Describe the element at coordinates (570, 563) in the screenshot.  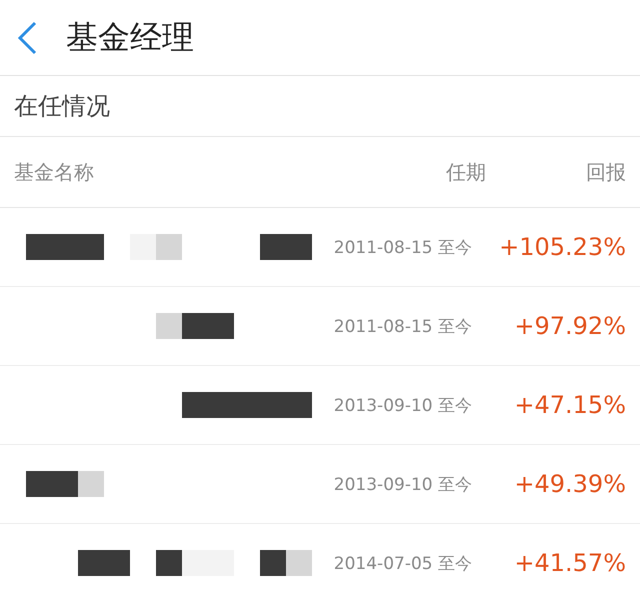
I see `return-value: +41.57%` at that location.